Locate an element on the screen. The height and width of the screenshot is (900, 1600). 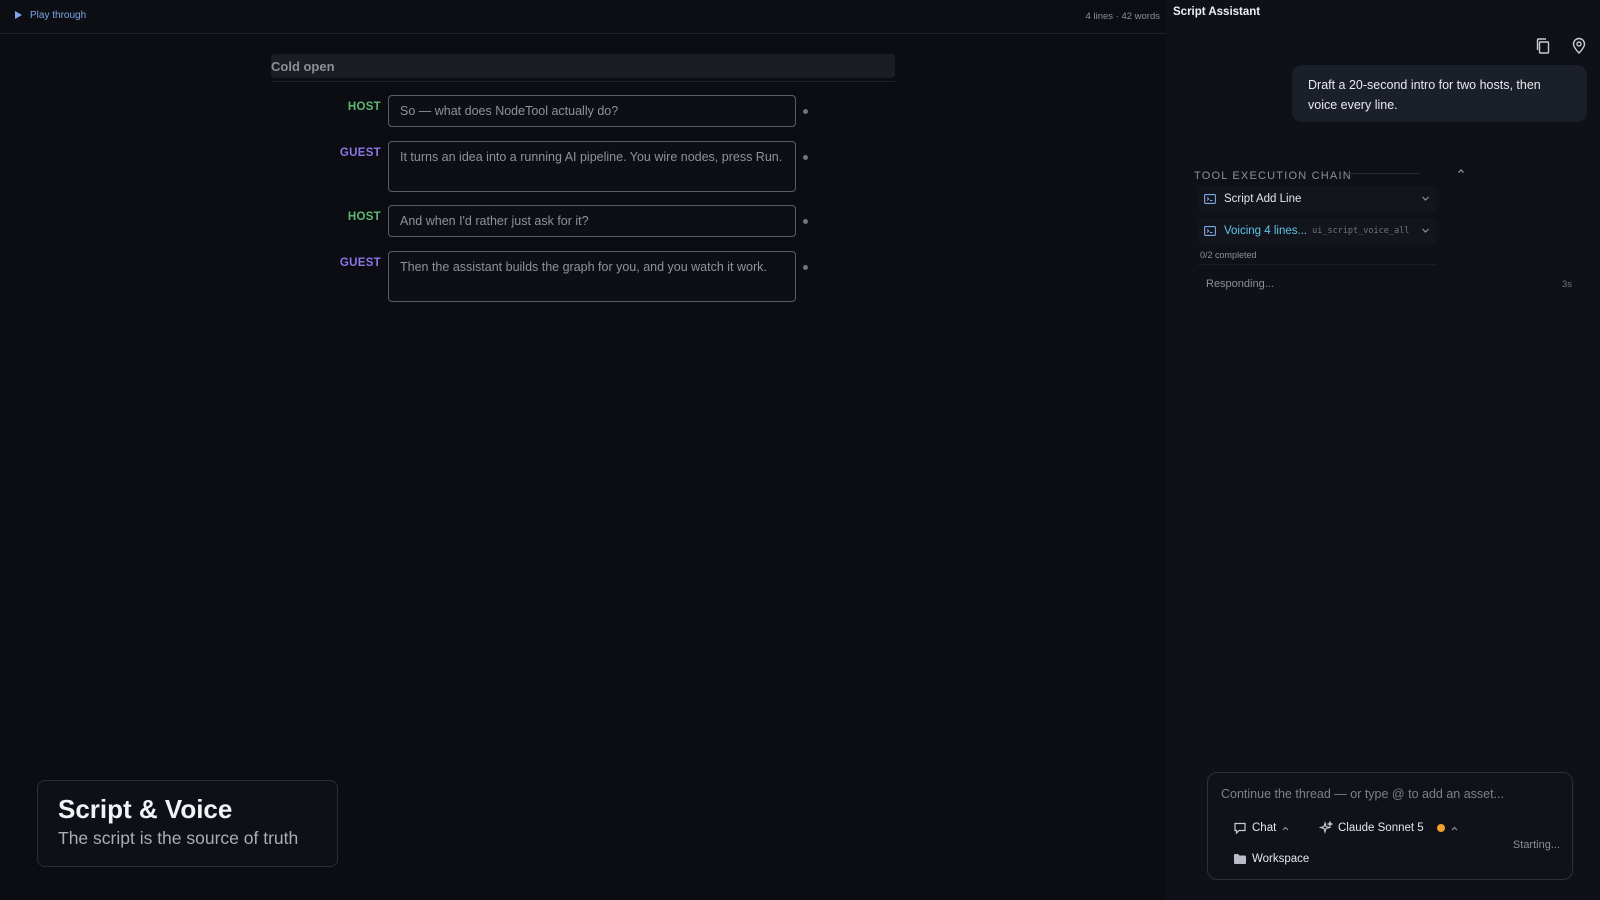
model-status-dot is located at coordinates (1440, 828).